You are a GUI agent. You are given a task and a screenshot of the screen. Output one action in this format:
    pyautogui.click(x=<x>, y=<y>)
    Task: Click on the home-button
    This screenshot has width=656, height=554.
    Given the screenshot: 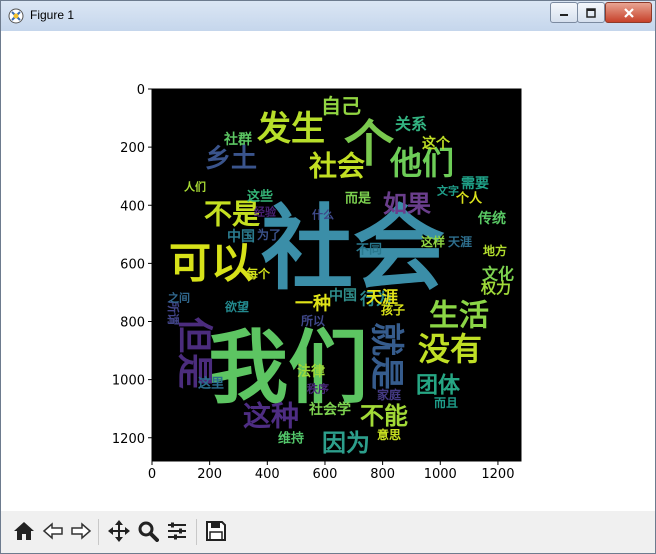 What is the action you would take?
    pyautogui.click(x=24, y=531)
    